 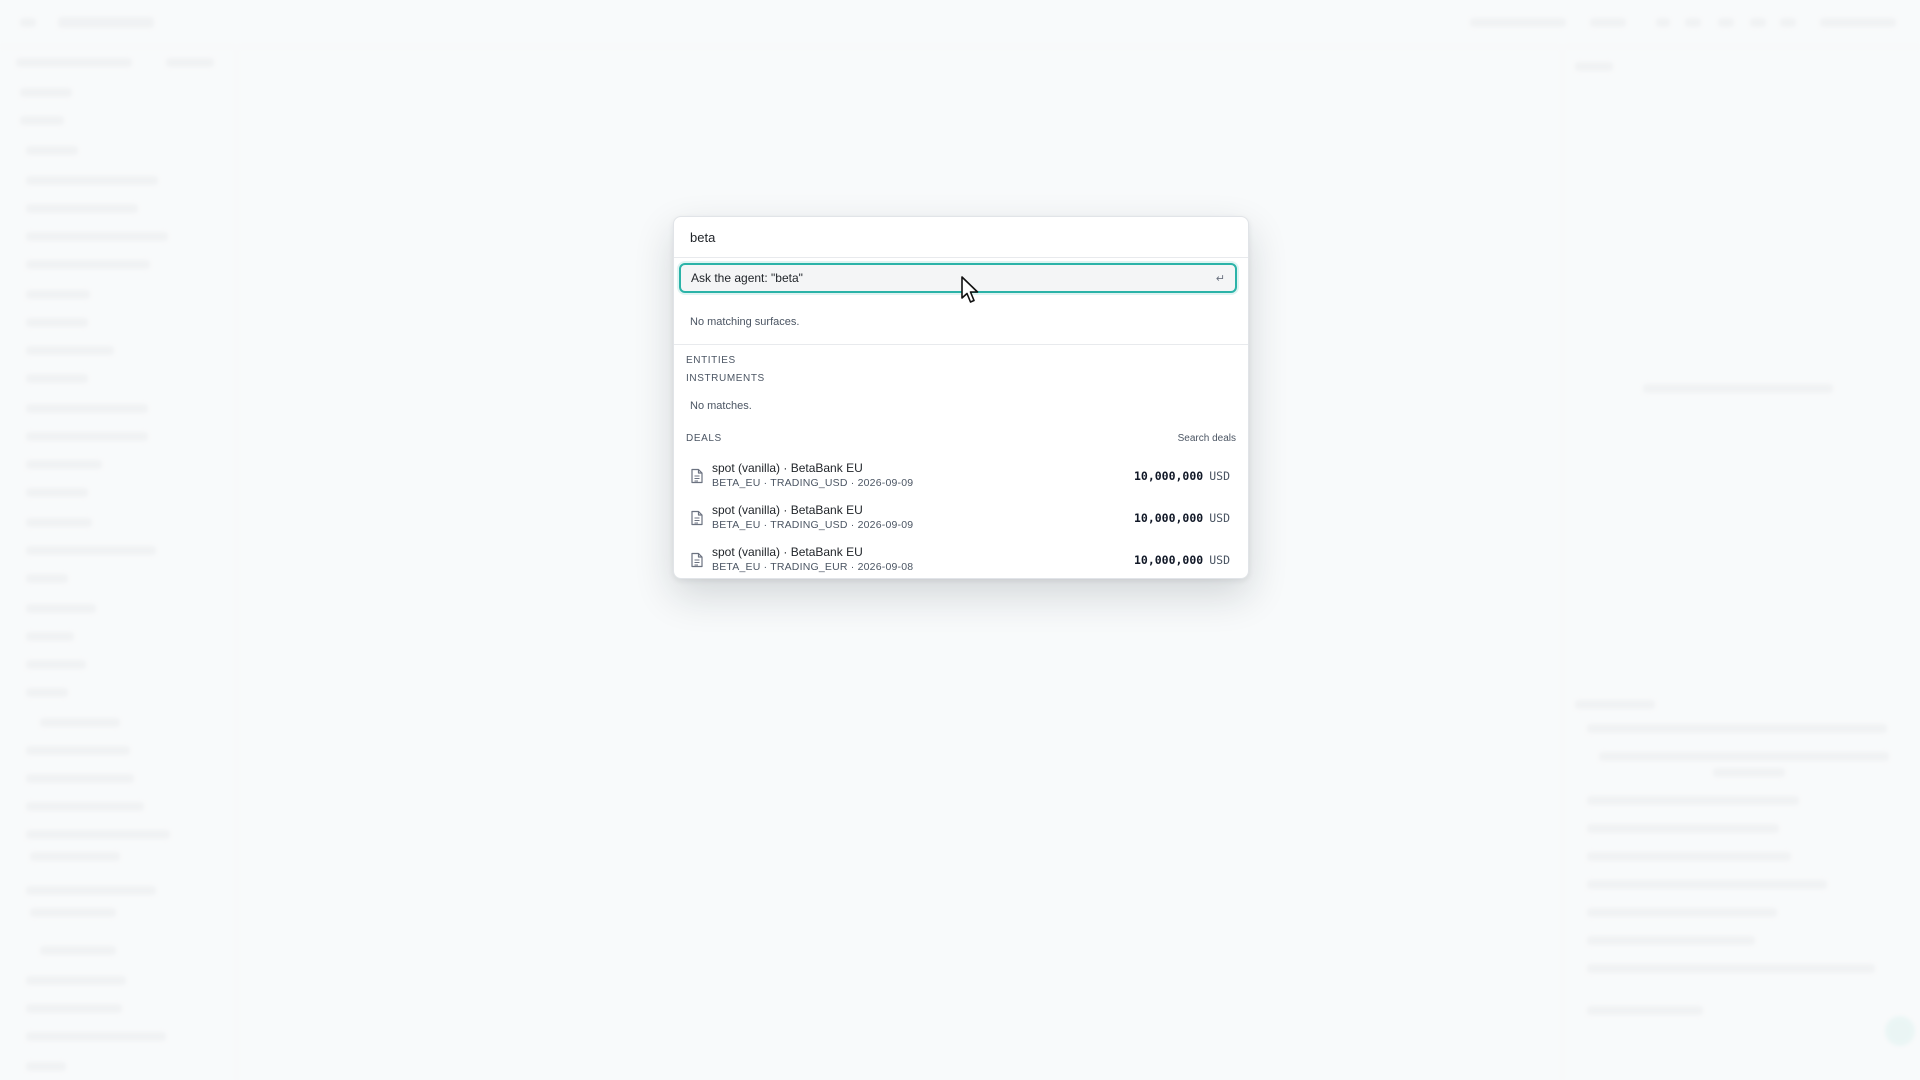 I want to click on entities-heading: ENTITIES, so click(x=711, y=360).